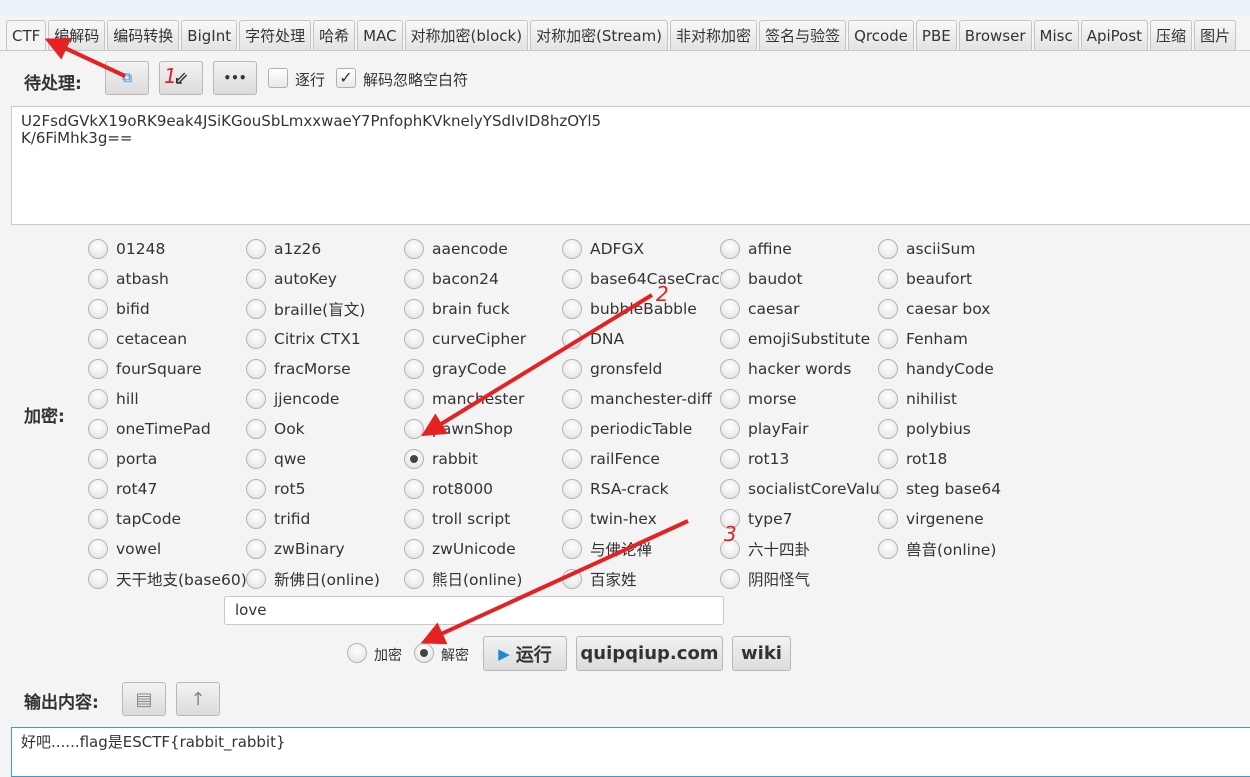  I want to click on copy-output-button: ▤, so click(144, 699).